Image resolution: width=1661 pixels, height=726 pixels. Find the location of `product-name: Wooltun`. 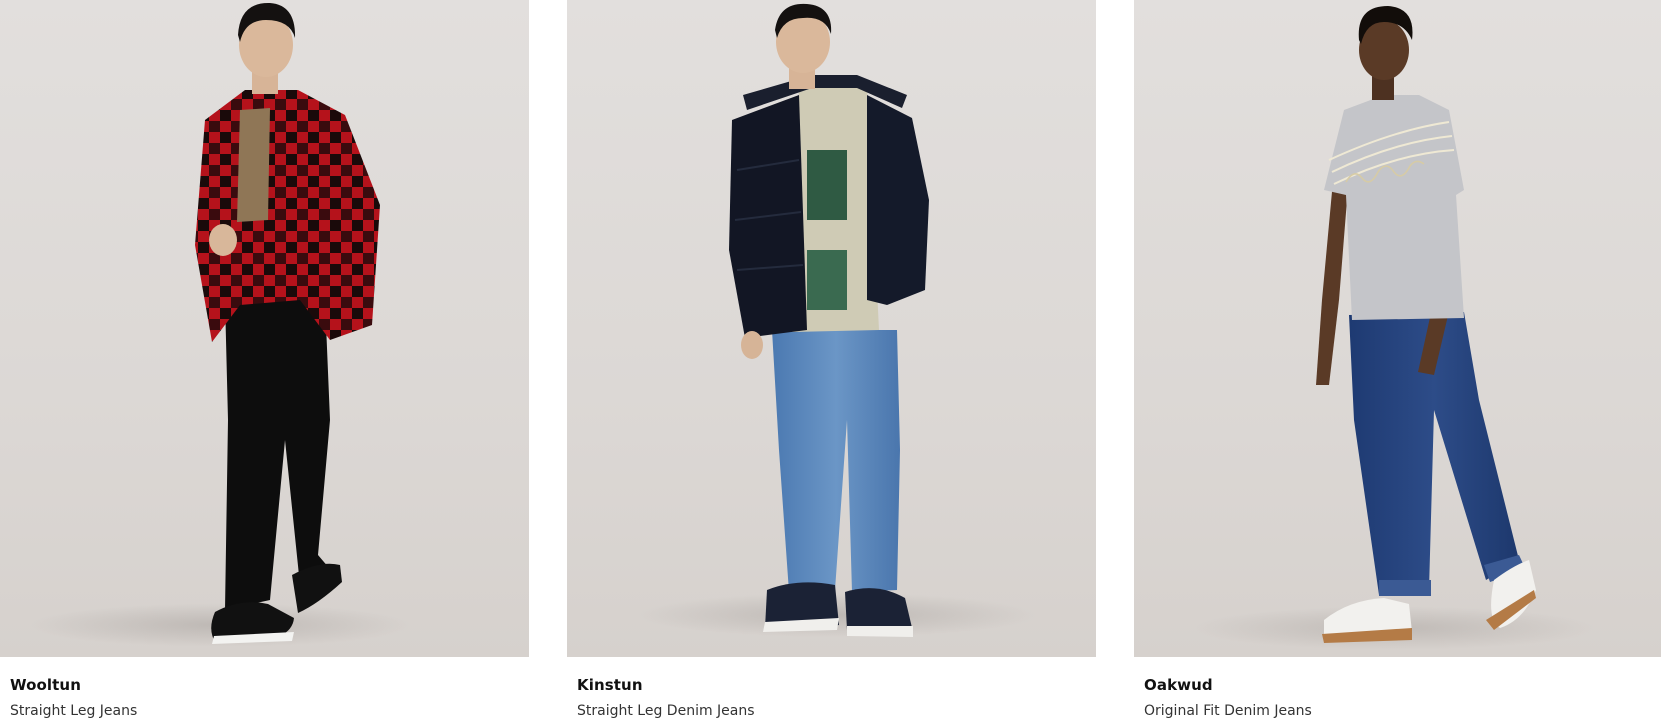

product-name: Wooltun is located at coordinates (45, 685).